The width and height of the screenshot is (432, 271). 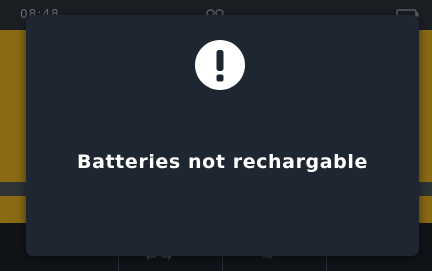 I want to click on alert-message: Batteries not rechargable, so click(x=222, y=162).